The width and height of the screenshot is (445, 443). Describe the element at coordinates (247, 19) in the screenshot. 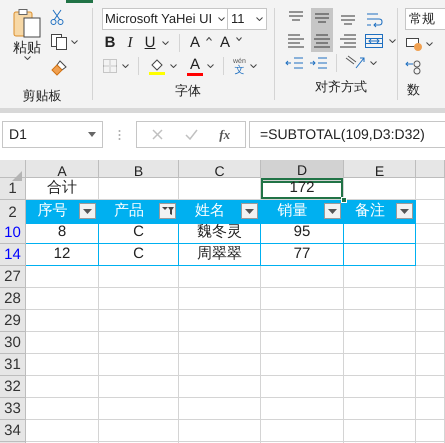

I see `font-size-dropdown: 11` at that location.